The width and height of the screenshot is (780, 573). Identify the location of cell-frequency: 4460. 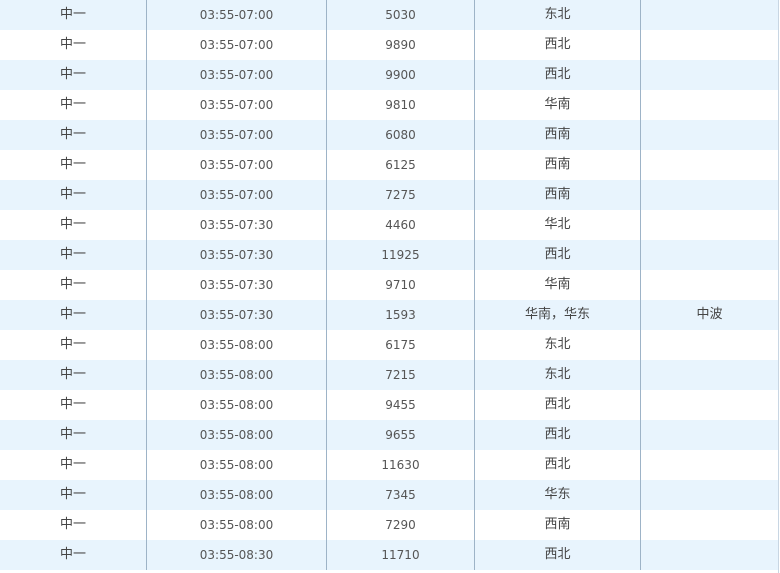
(400, 225).